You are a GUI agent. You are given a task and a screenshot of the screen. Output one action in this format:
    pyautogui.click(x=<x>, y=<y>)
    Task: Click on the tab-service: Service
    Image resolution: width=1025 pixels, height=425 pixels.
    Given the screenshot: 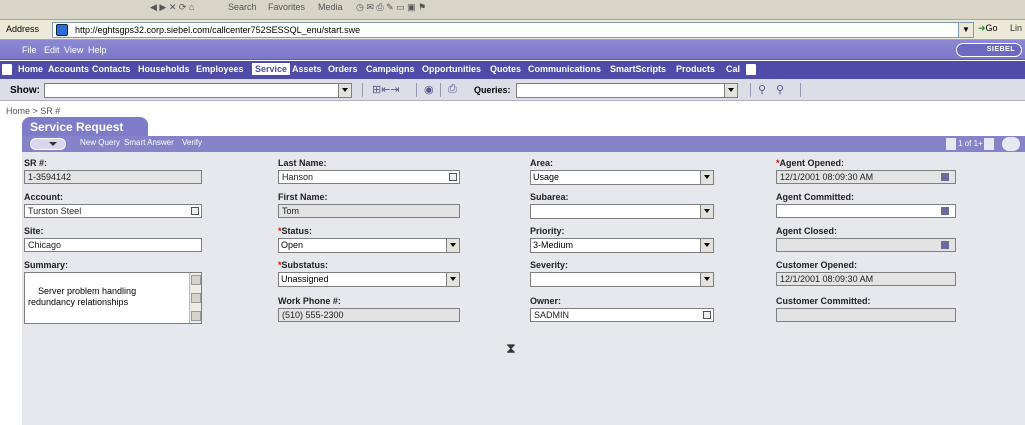 What is the action you would take?
    pyautogui.click(x=271, y=69)
    